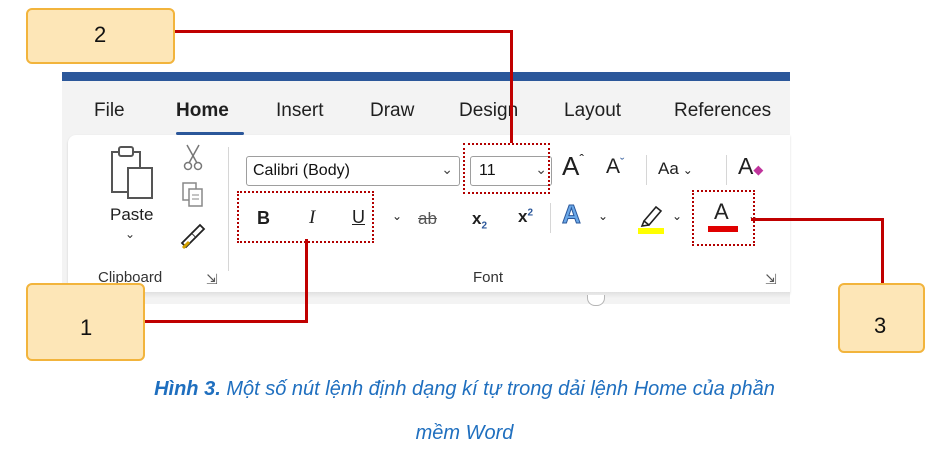 The image size is (929, 464). I want to click on strikethrough-button: ab, so click(427, 219).